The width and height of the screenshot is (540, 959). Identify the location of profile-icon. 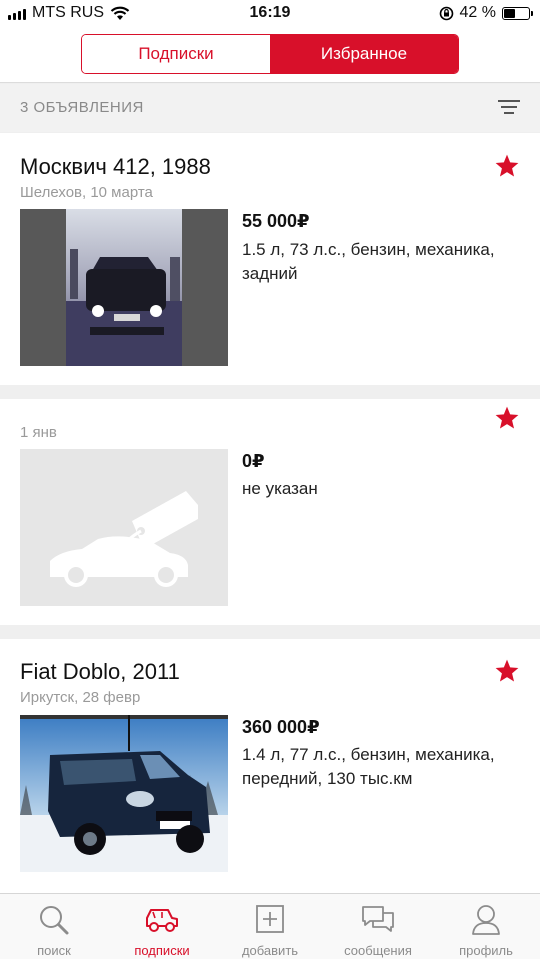
(486, 920).